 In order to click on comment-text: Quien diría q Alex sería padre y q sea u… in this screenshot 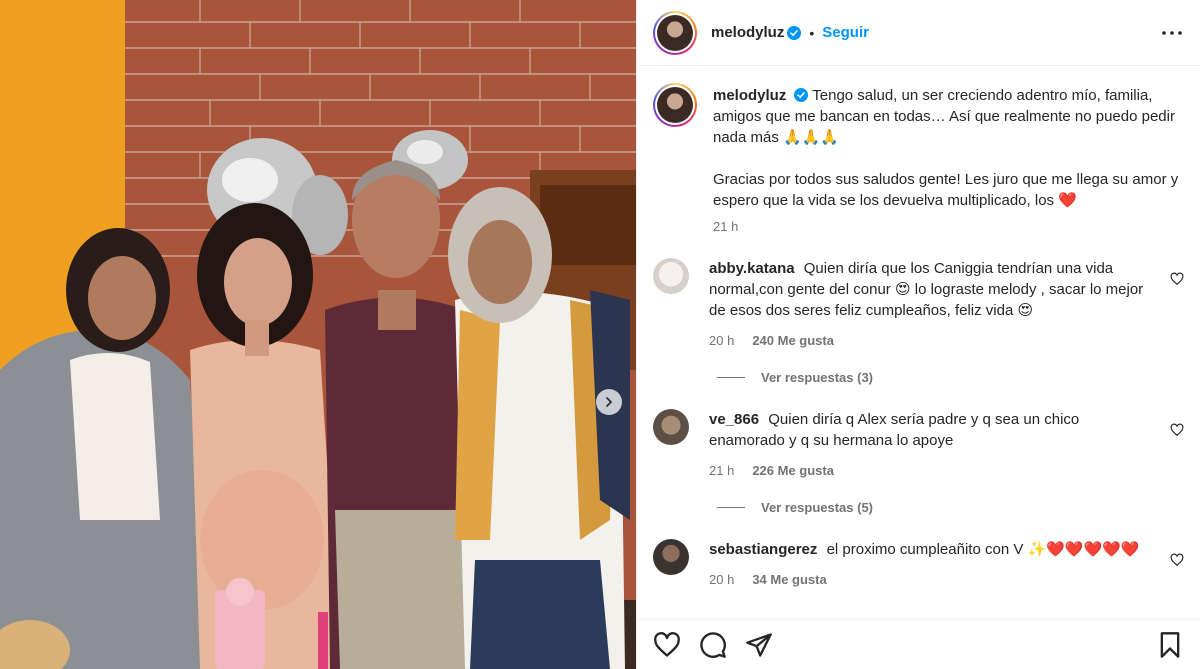, I will do `click(894, 430)`.